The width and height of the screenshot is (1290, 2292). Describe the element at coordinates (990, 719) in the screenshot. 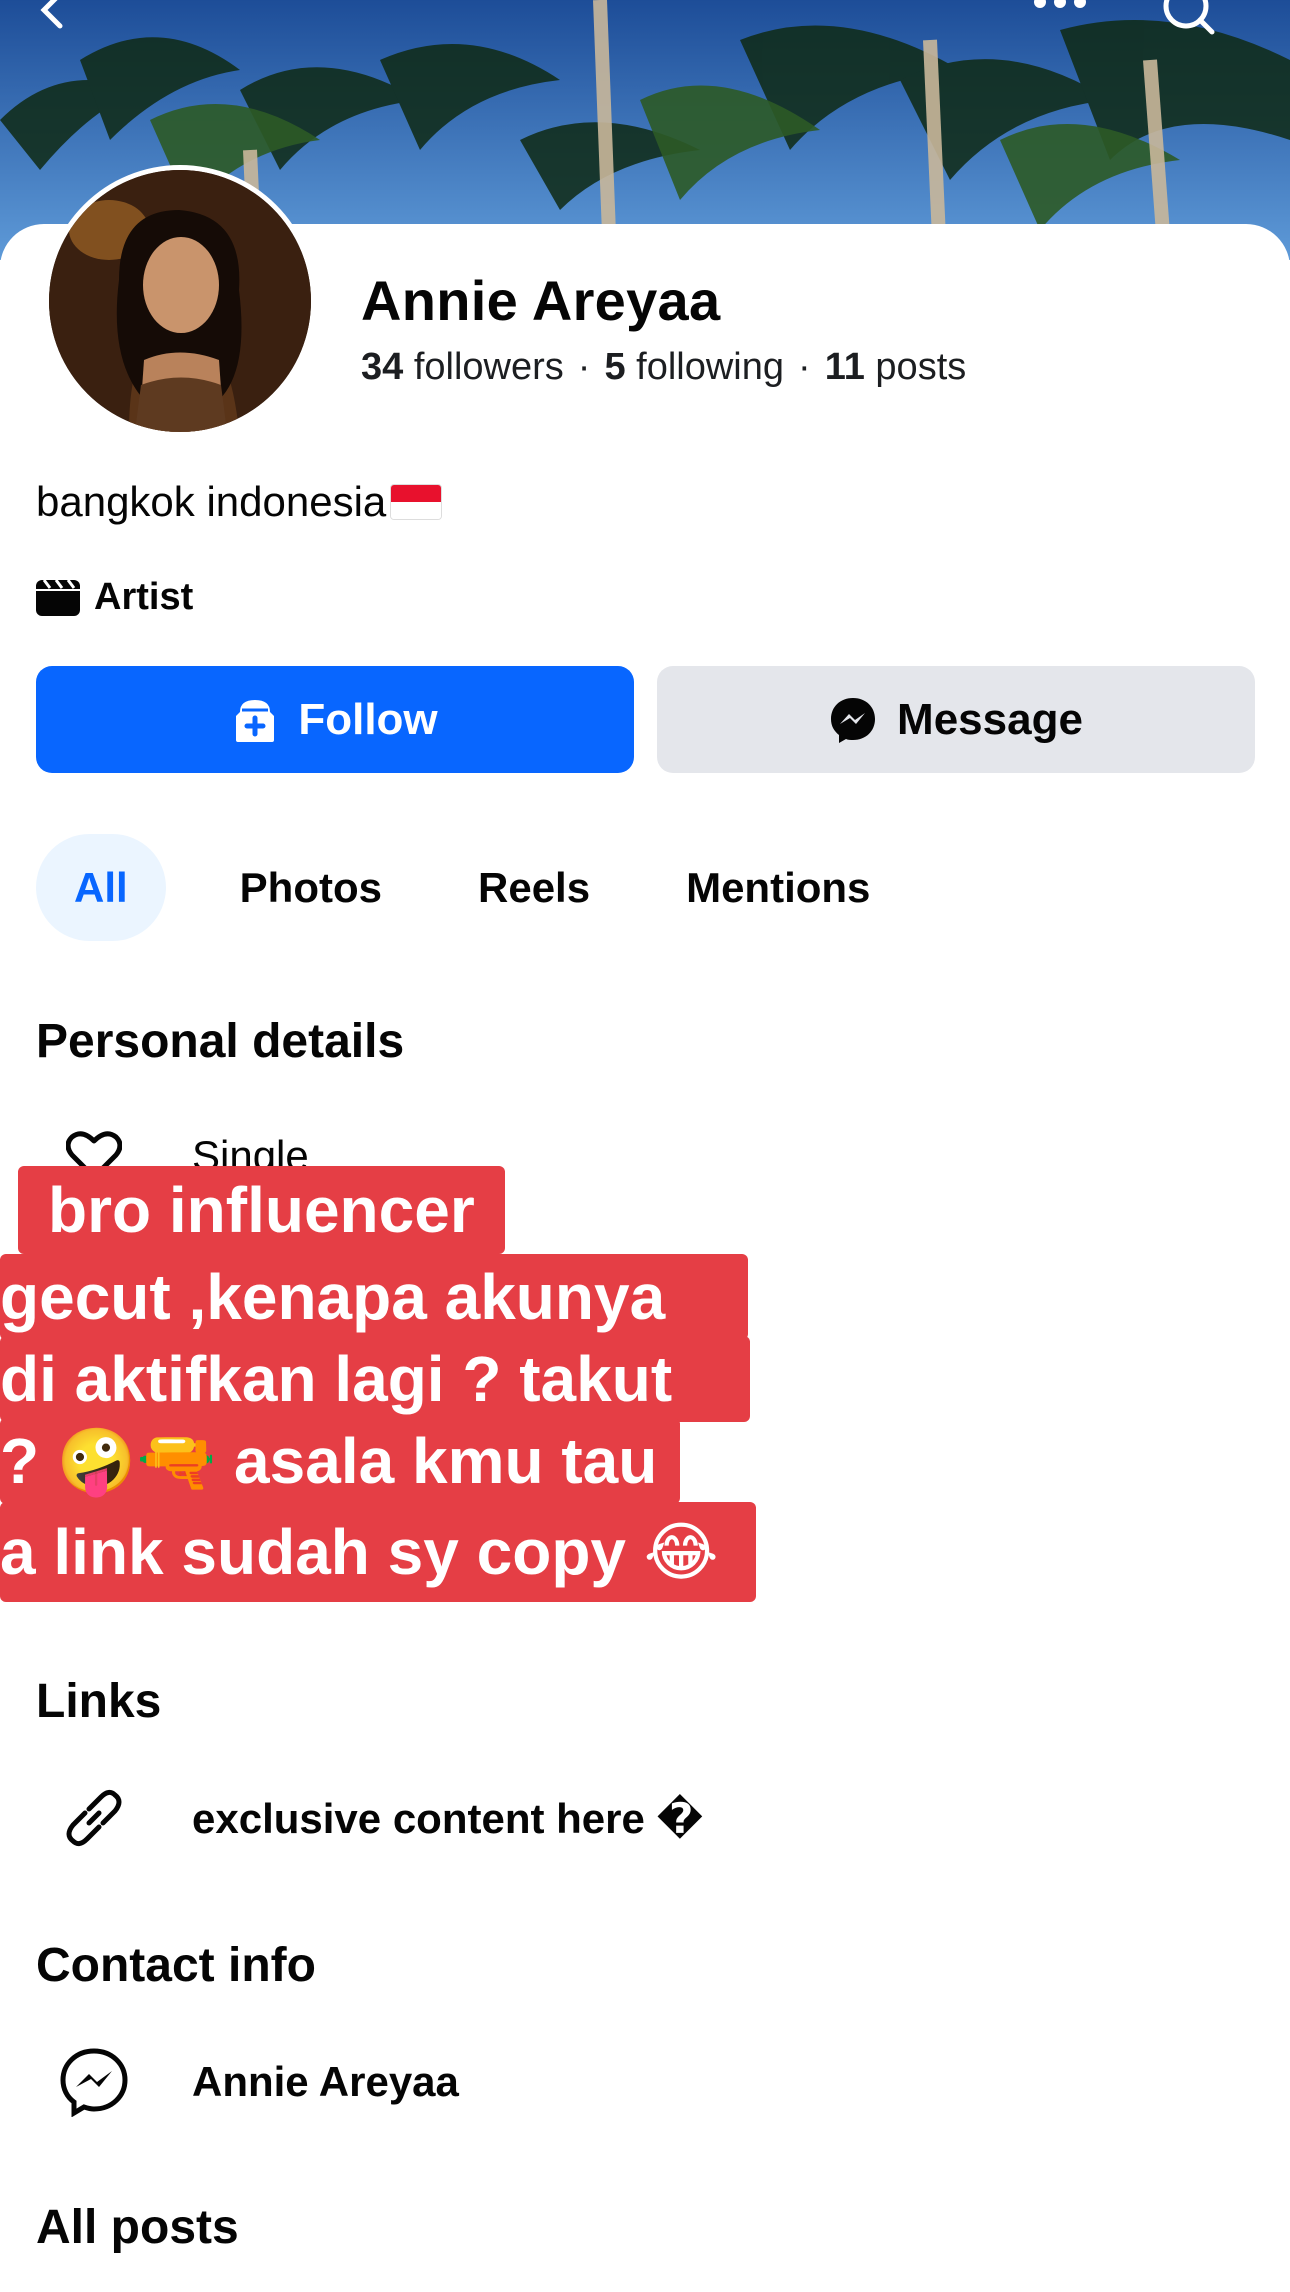

I see `message-label: Message` at that location.